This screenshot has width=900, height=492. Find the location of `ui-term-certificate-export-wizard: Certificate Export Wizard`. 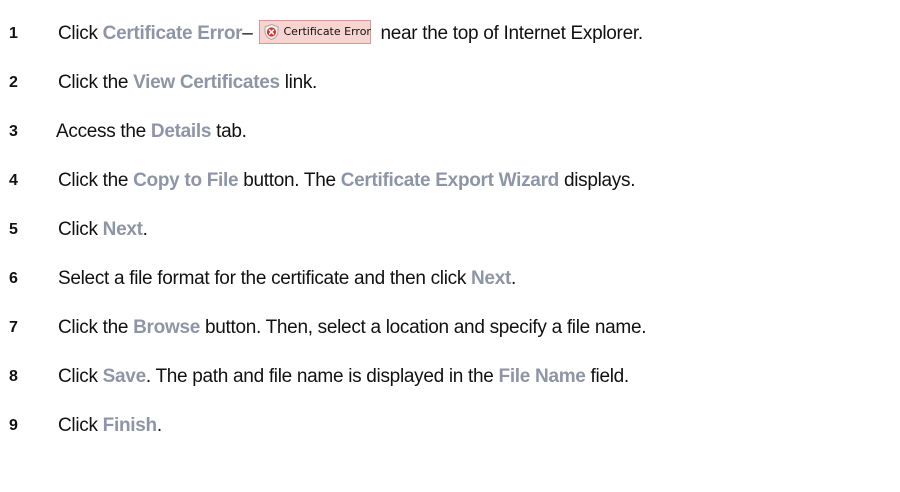

ui-term-certificate-export-wizard: Certificate Export Wizard is located at coordinates (450, 180).